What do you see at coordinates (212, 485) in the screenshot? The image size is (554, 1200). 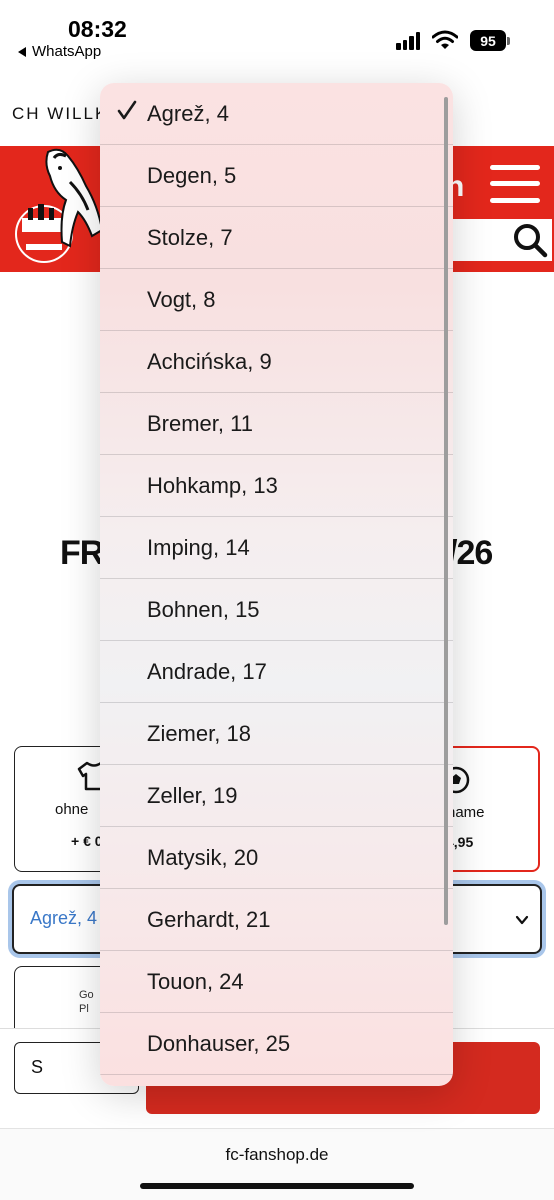 I see `picker-option-label: Hohkamp, 13` at bounding box center [212, 485].